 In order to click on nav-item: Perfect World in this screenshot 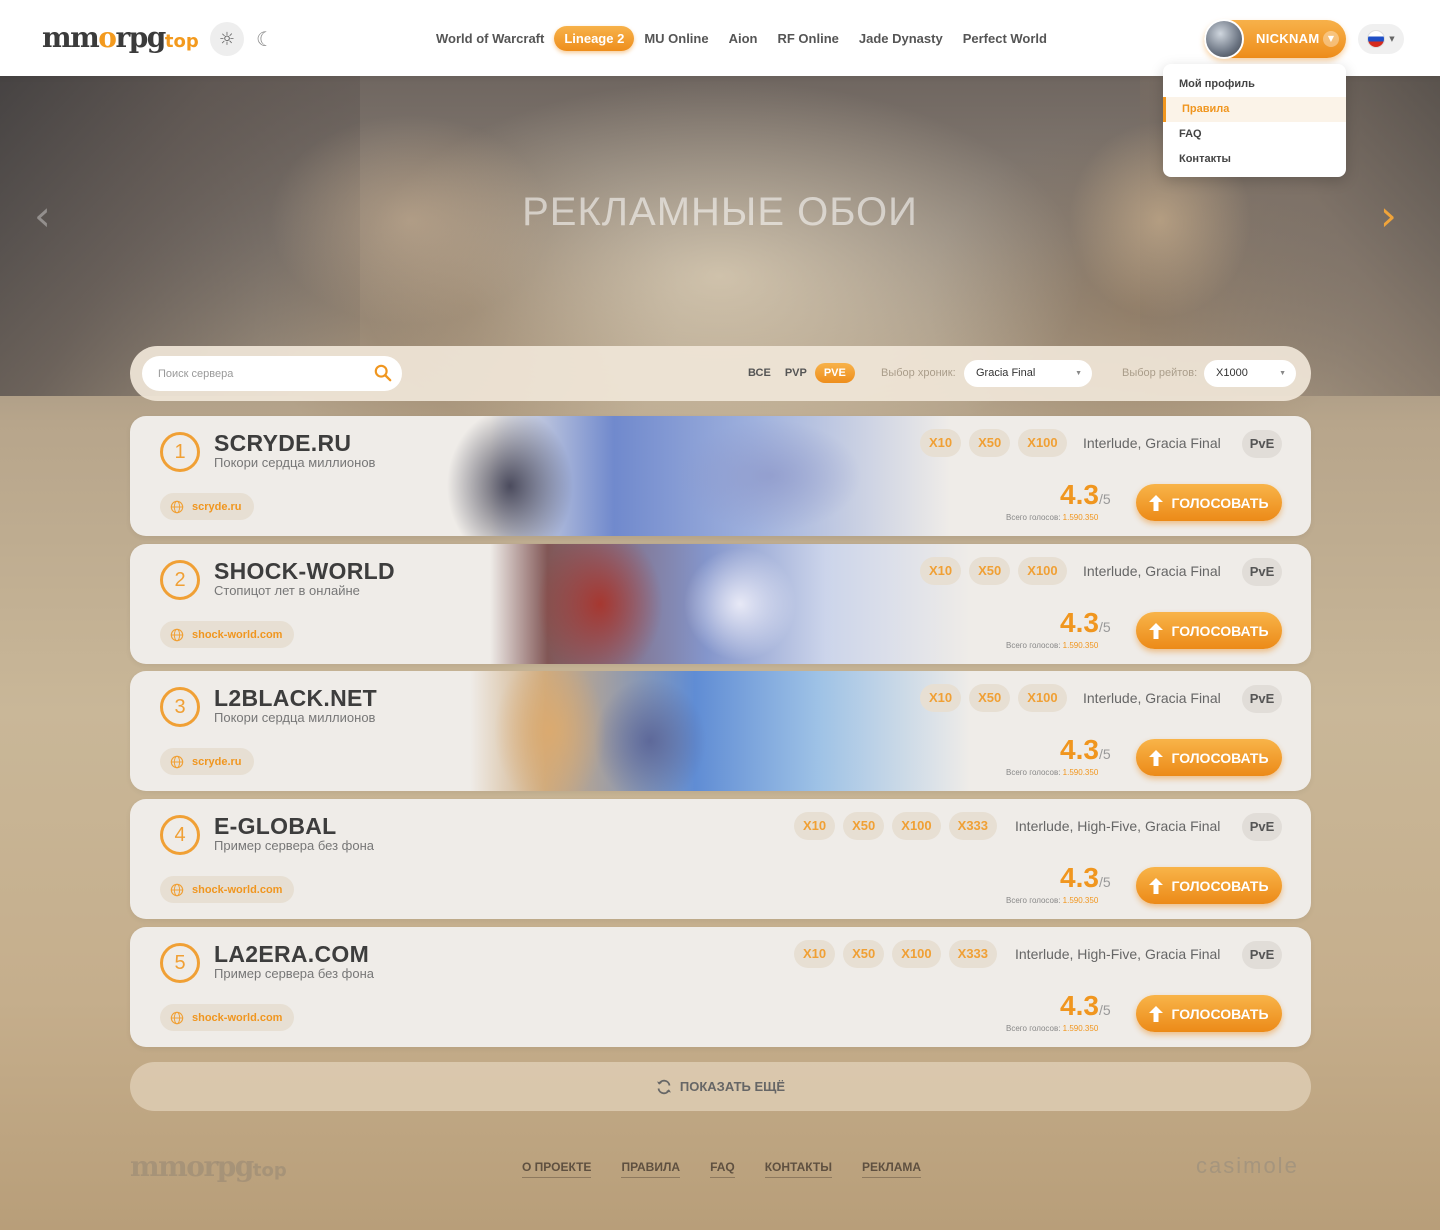, I will do `click(1005, 38)`.